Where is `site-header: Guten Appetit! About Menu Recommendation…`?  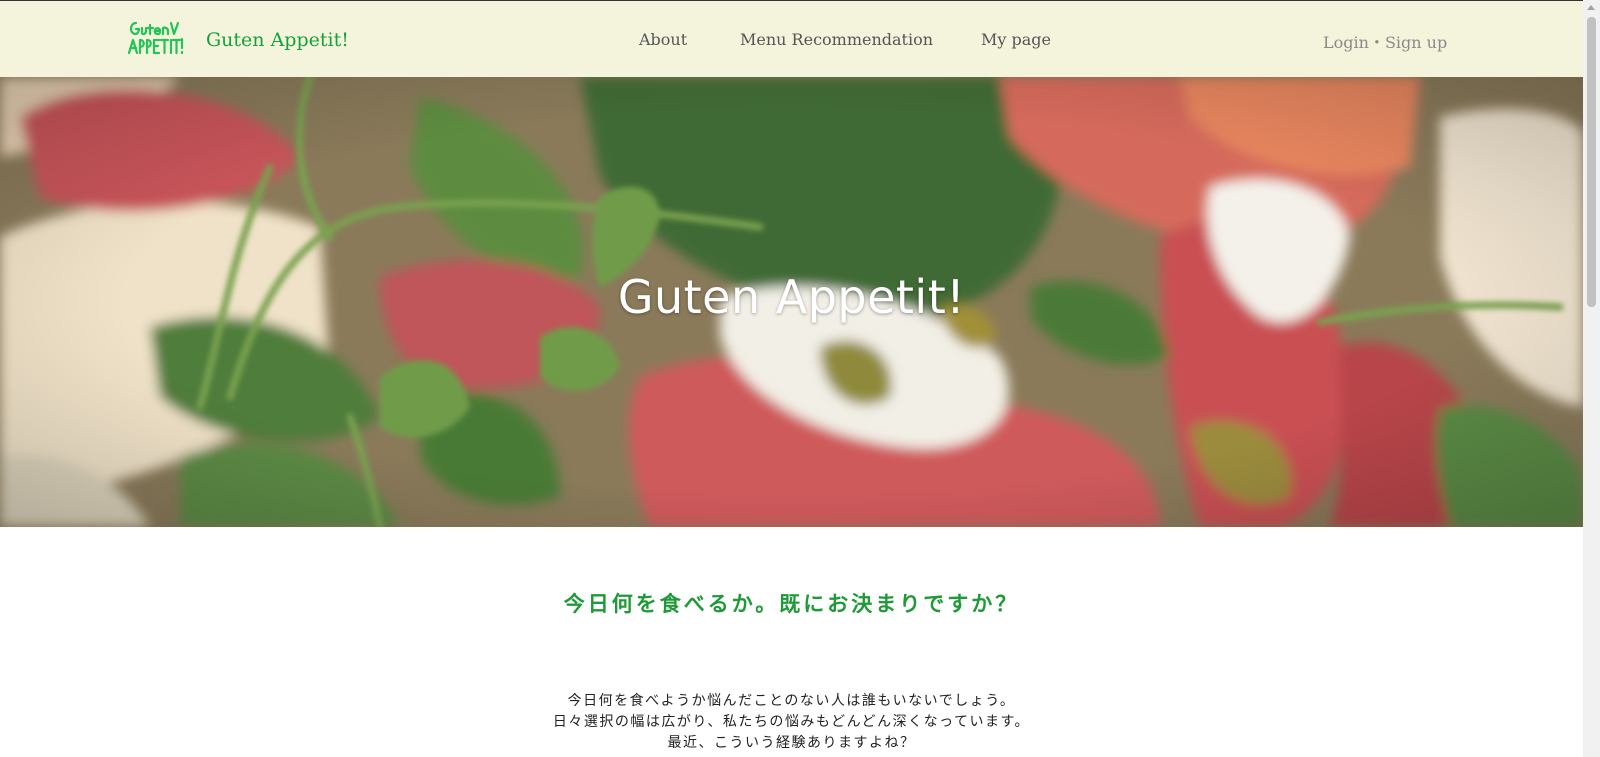 site-header: Guten Appetit! About Menu Recommendation… is located at coordinates (791, 38).